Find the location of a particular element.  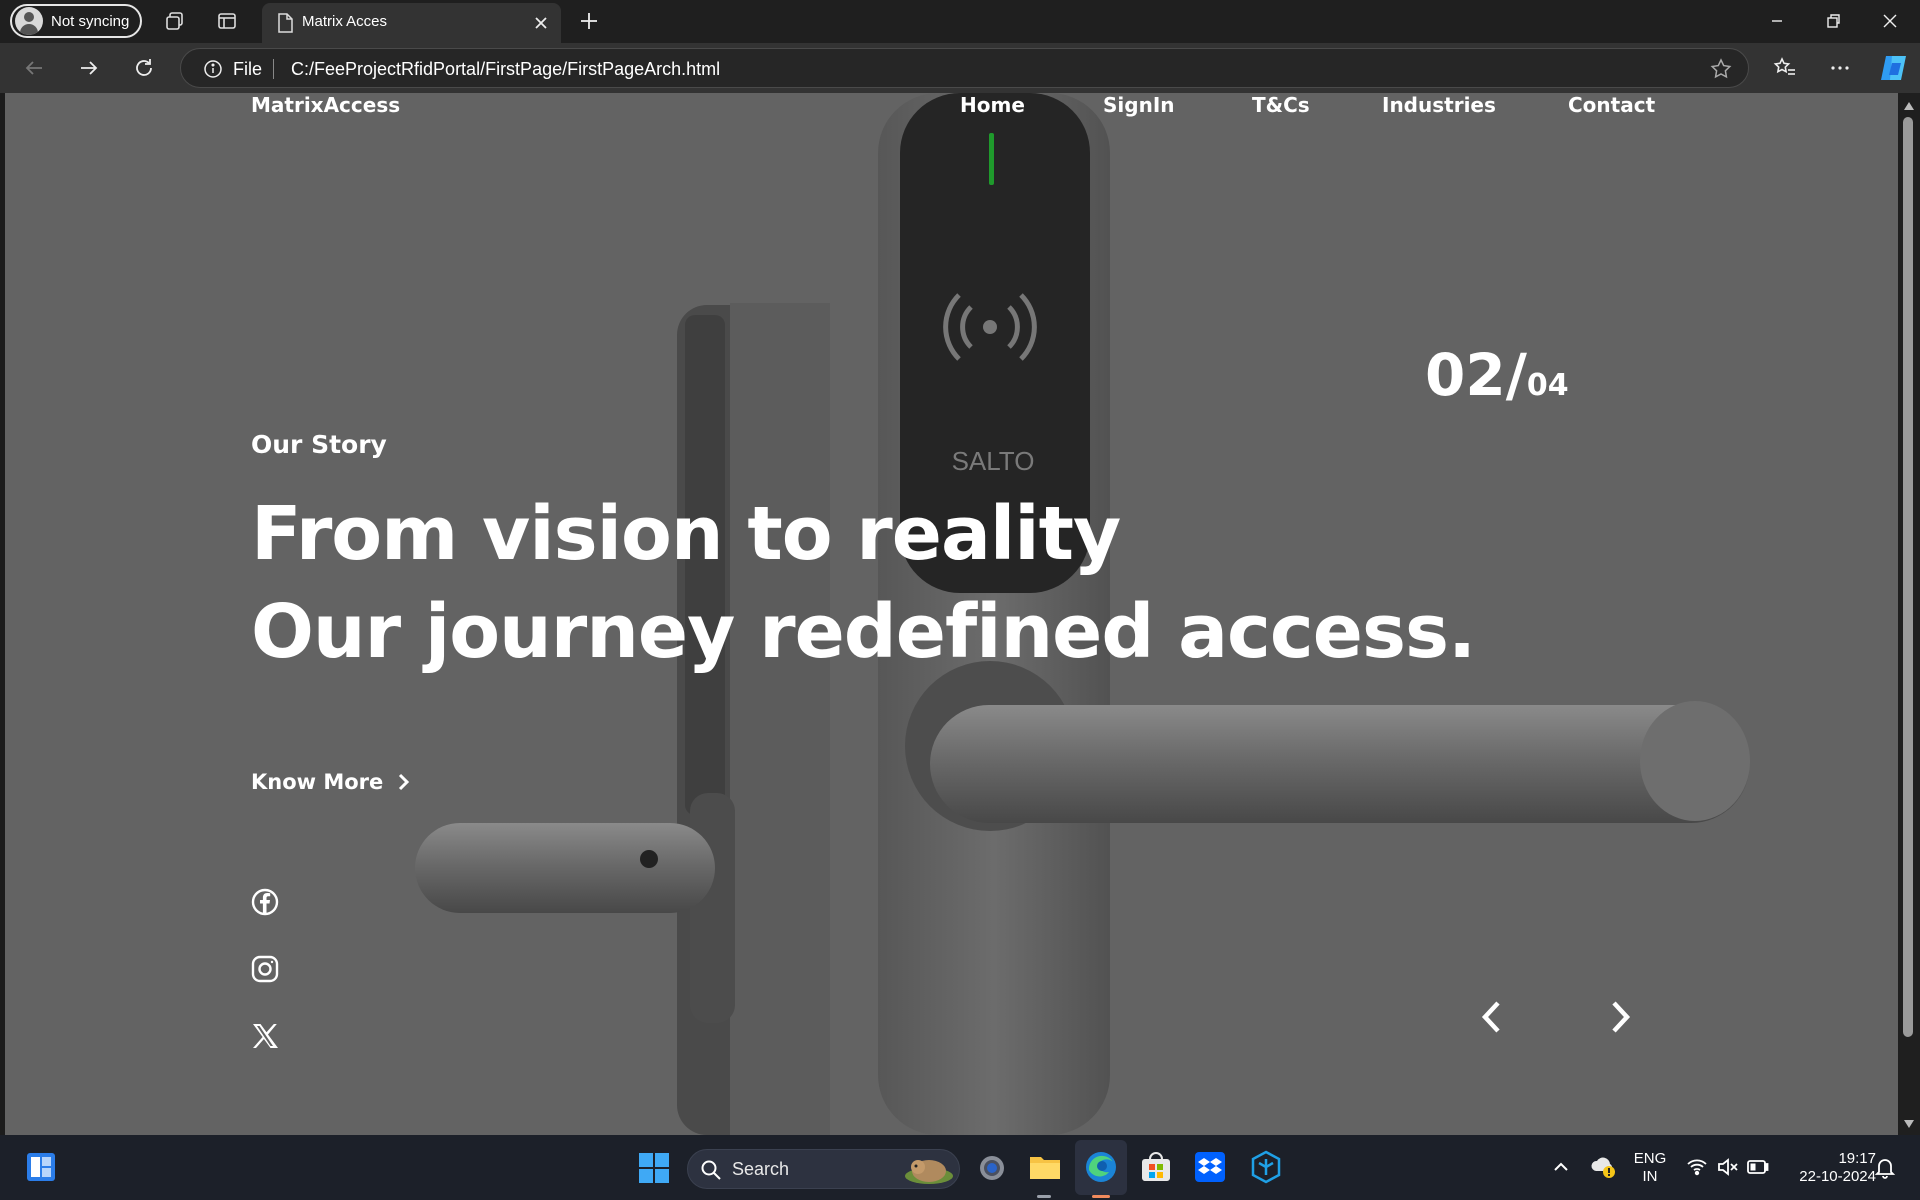

refresh-icon is located at coordinates (144, 68).